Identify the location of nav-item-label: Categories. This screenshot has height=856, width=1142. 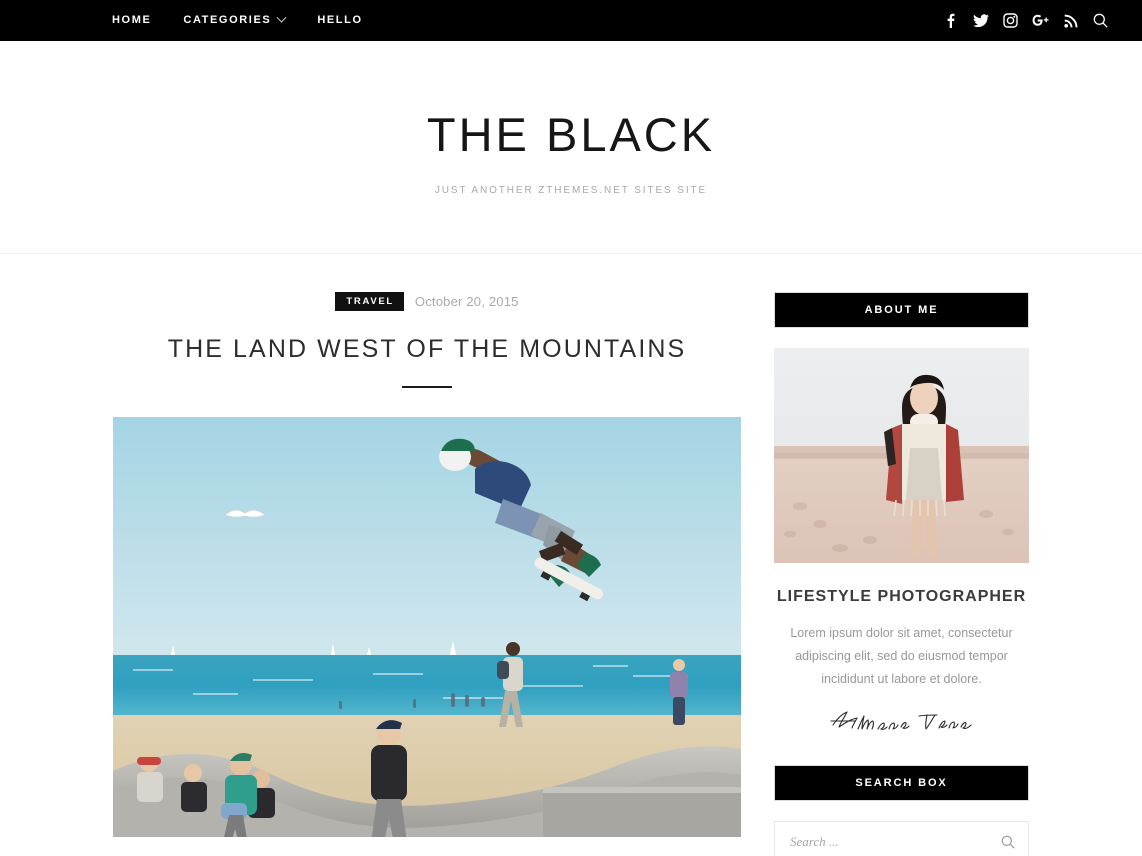
(227, 20).